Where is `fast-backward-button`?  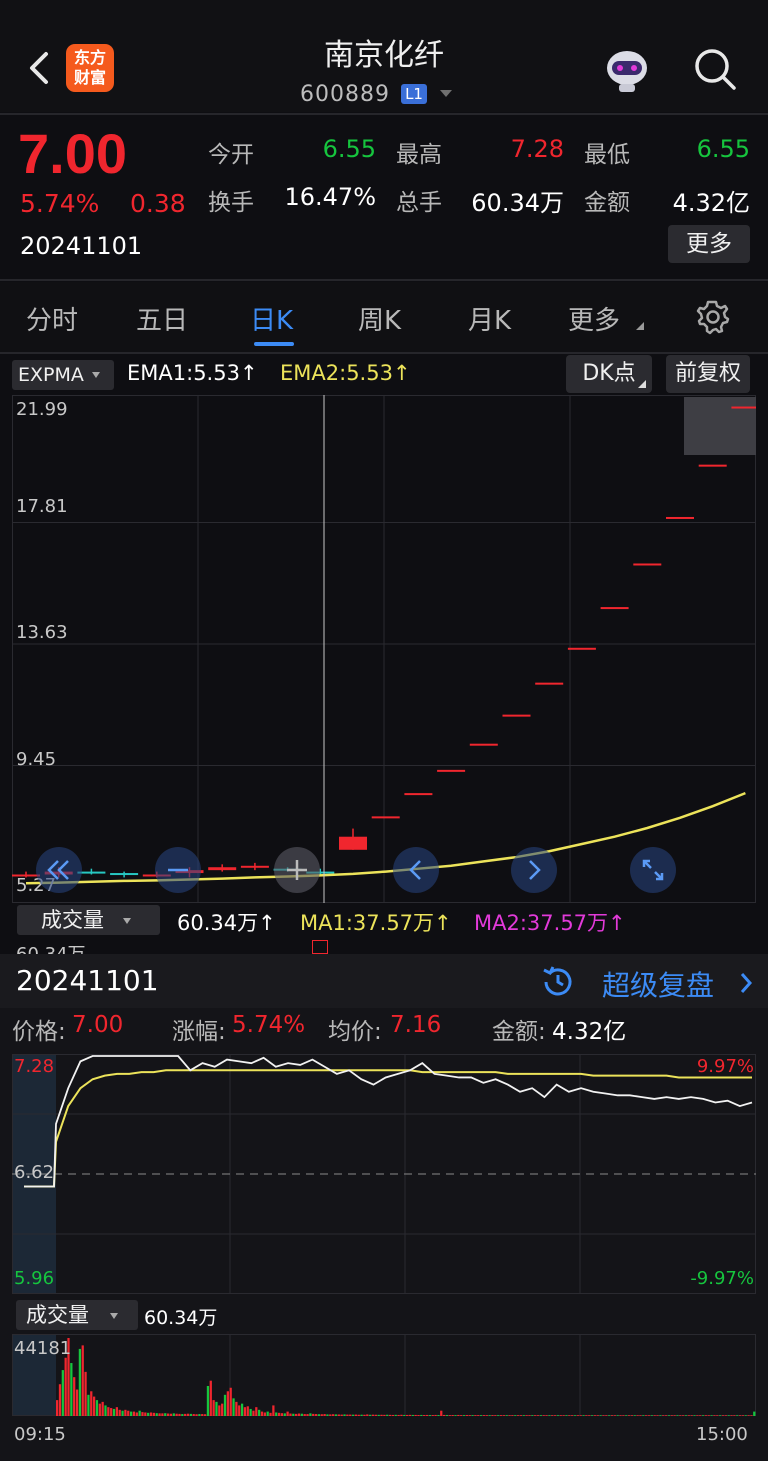 fast-backward-button is located at coordinates (59, 870).